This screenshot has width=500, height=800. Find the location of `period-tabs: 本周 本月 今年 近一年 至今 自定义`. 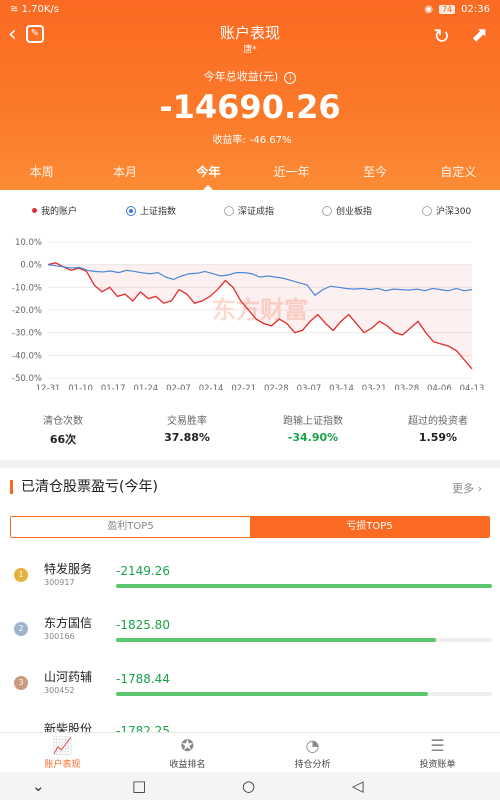

period-tabs: 本周 本月 今年 近一年 至今 自定义 is located at coordinates (250, 175).